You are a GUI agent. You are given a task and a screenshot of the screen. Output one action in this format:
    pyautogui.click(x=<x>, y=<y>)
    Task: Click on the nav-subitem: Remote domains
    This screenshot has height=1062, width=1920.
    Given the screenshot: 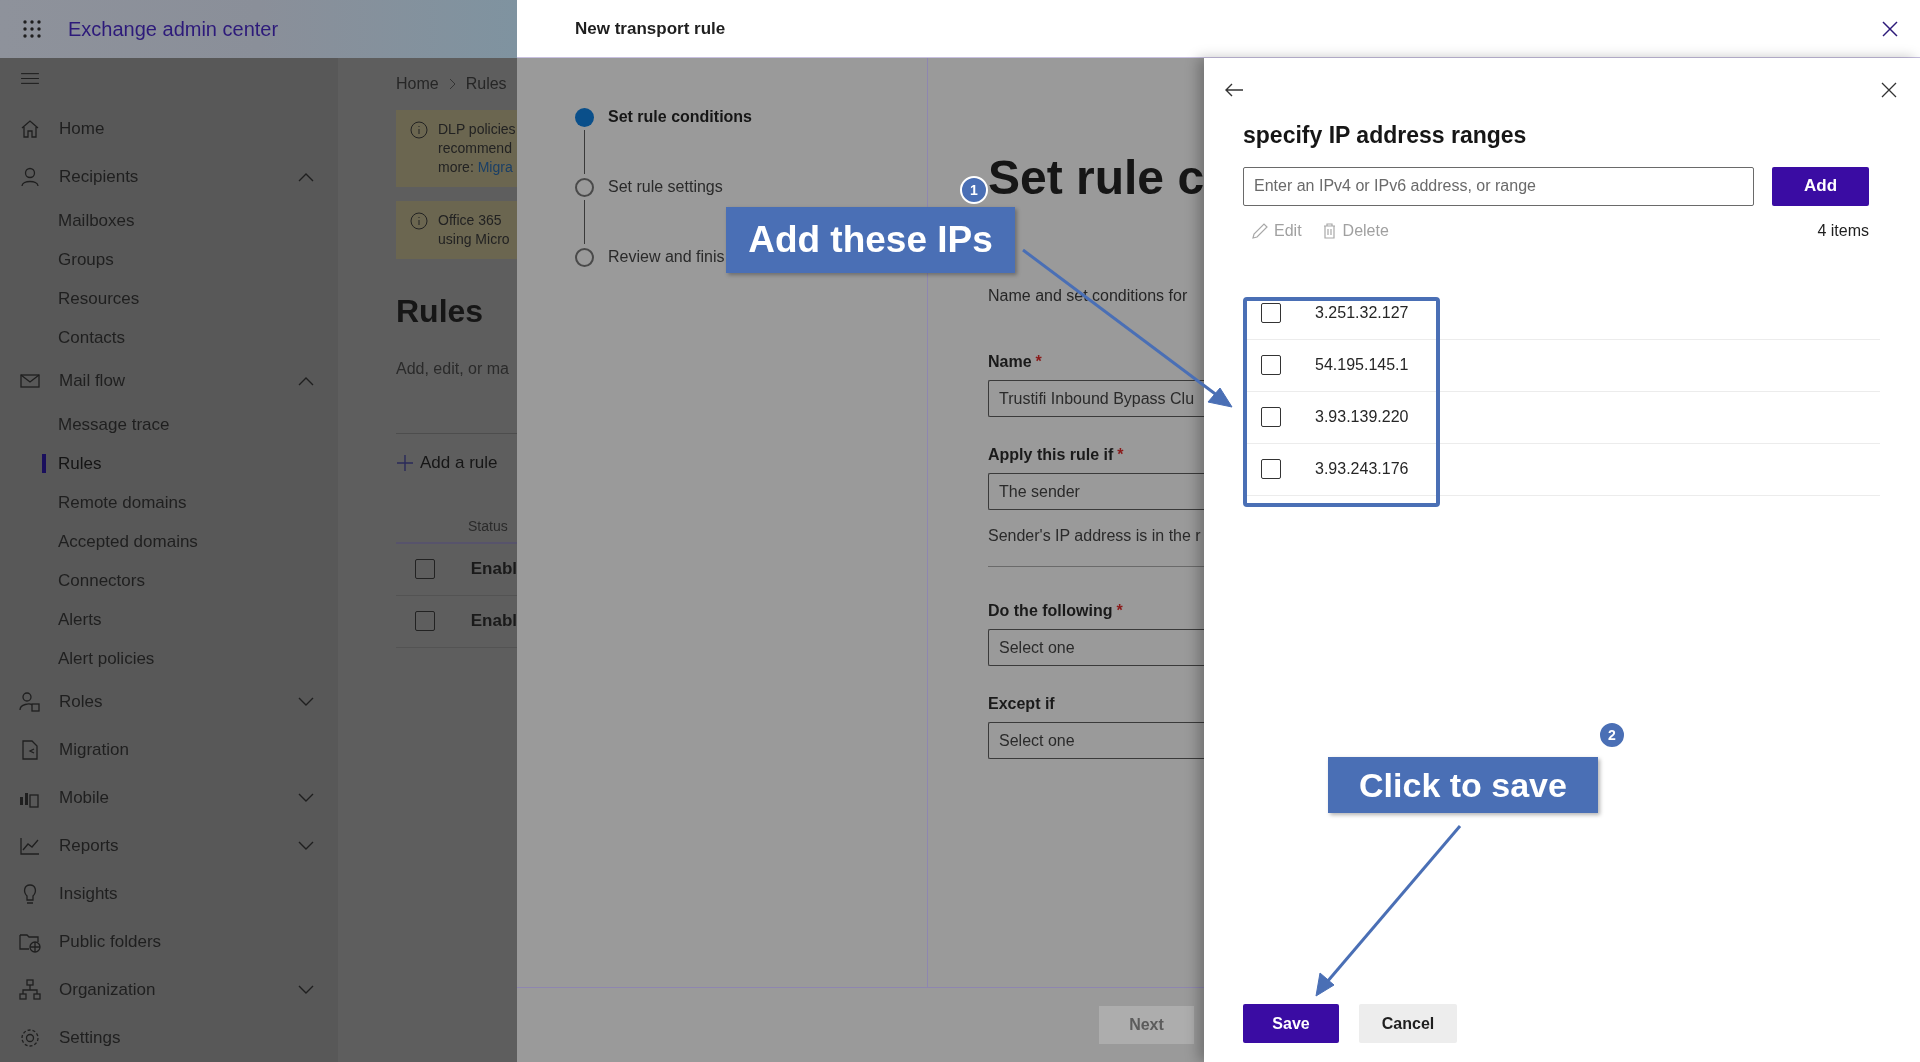 What is the action you would take?
    pyautogui.click(x=122, y=502)
    